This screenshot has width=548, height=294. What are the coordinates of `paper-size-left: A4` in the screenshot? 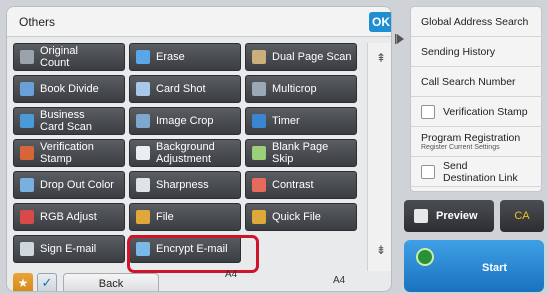 It's located at (231, 274).